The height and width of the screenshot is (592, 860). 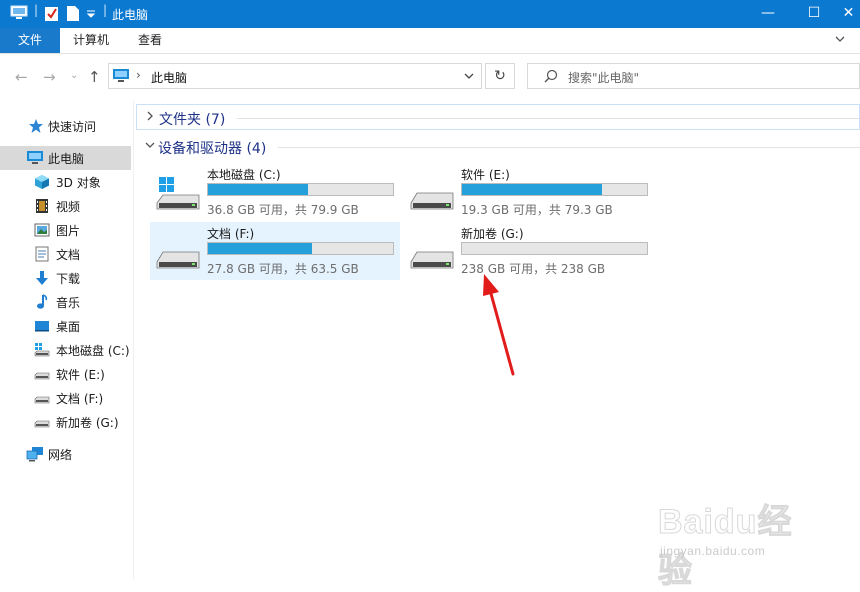 What do you see at coordinates (91, 40) in the screenshot?
I see `tab-computer: 计算机` at bounding box center [91, 40].